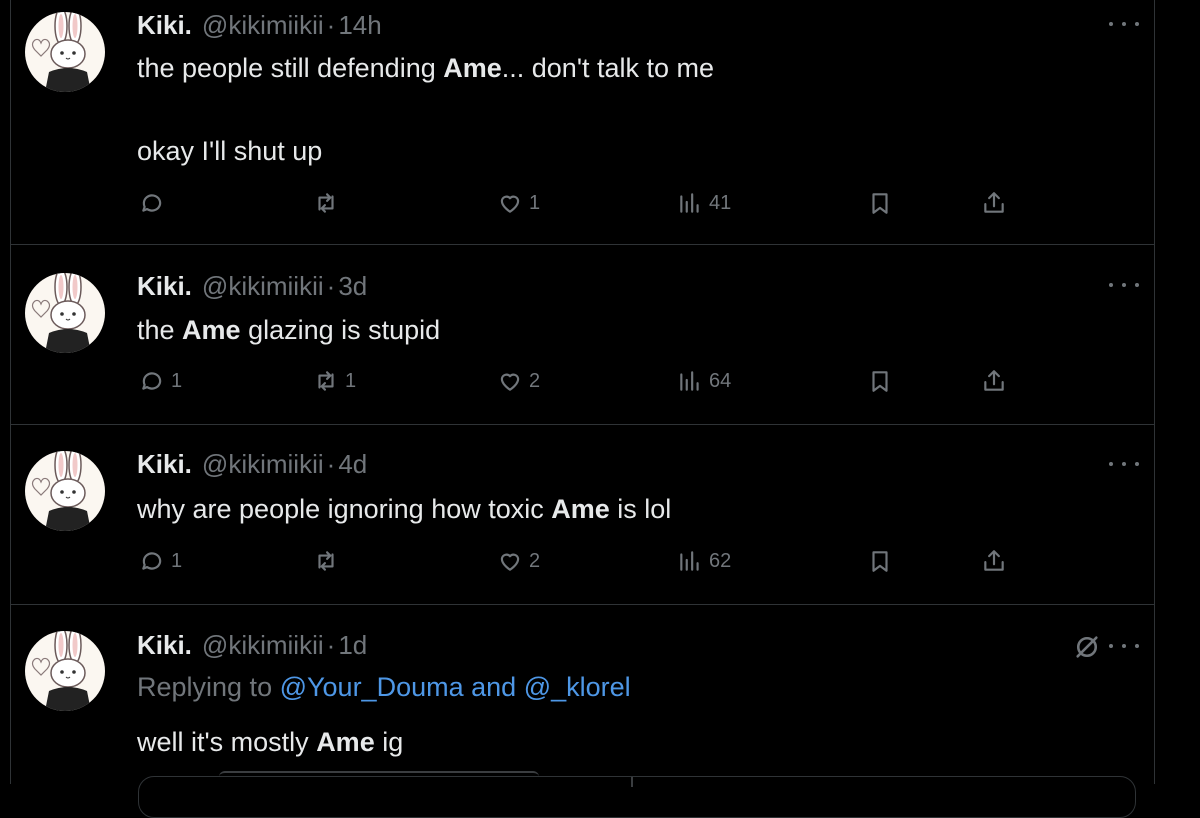  What do you see at coordinates (290, 68) in the screenshot?
I see `text-segment: the people still defending` at bounding box center [290, 68].